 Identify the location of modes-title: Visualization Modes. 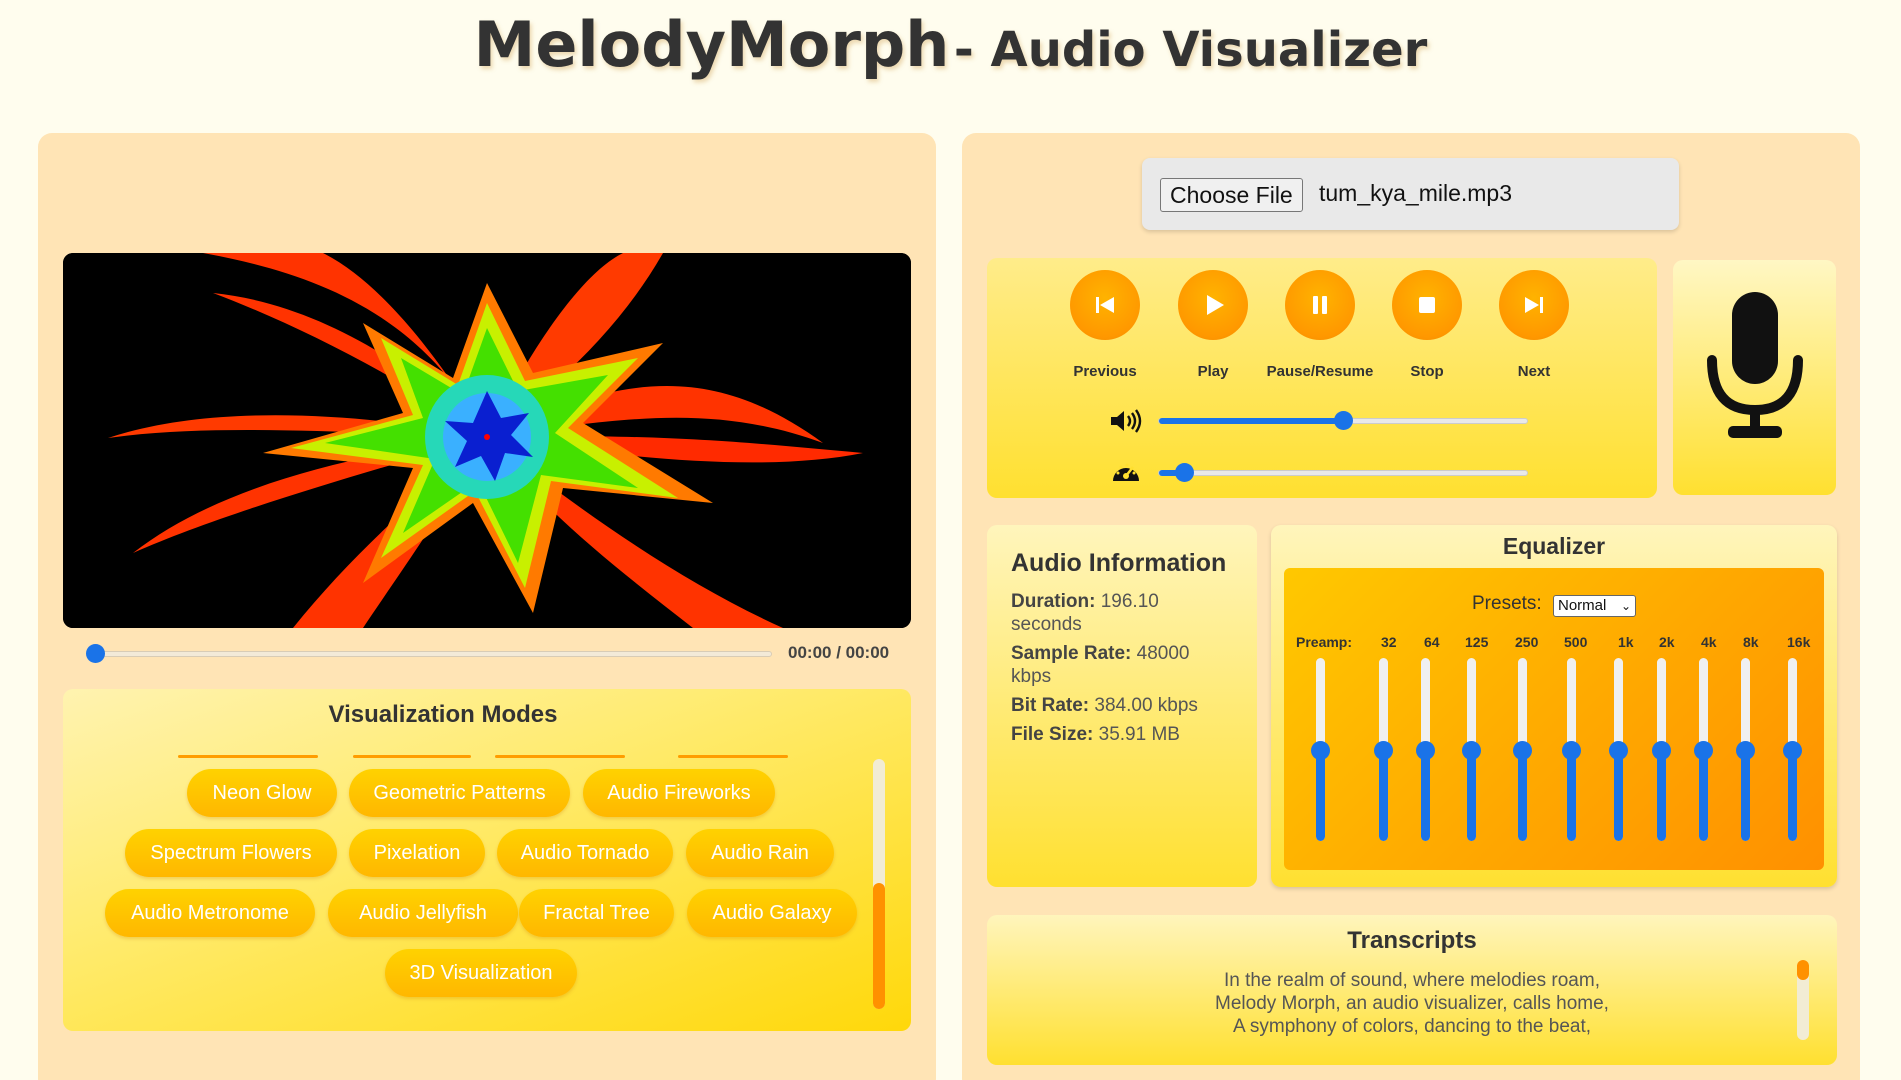
(443, 714).